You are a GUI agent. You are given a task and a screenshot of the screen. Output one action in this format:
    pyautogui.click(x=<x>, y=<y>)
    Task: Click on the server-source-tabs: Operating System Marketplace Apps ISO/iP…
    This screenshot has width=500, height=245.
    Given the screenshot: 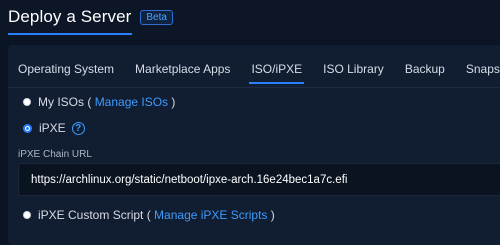 What is the action you would take?
    pyautogui.click(x=259, y=73)
    